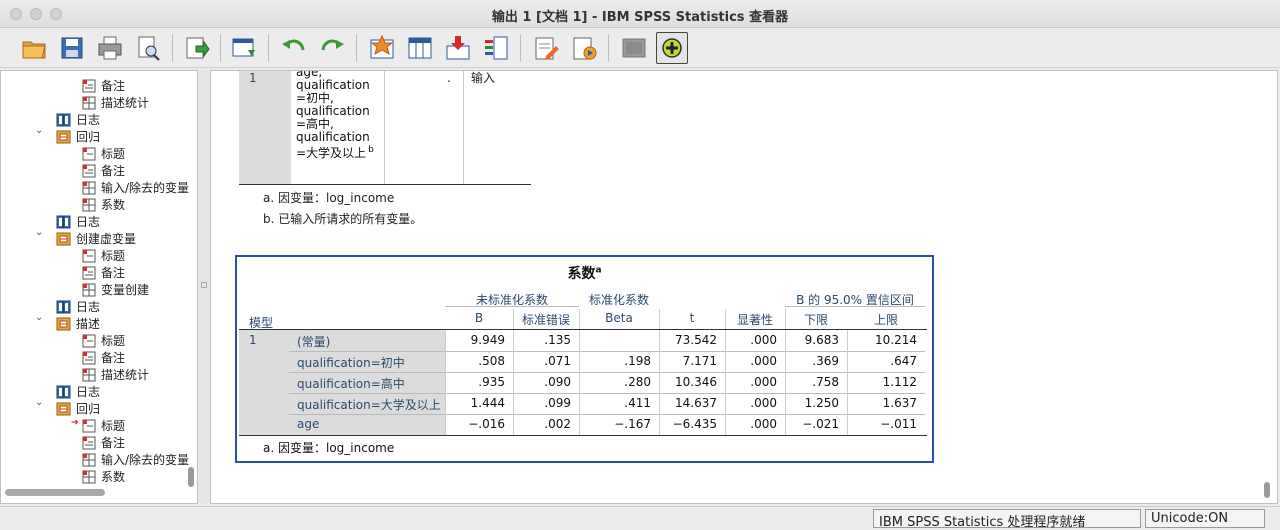 Image resolution: width=1280 pixels, height=530 pixels. Describe the element at coordinates (125, 103) in the screenshot. I see `outline-item-label: 描述统计` at that location.